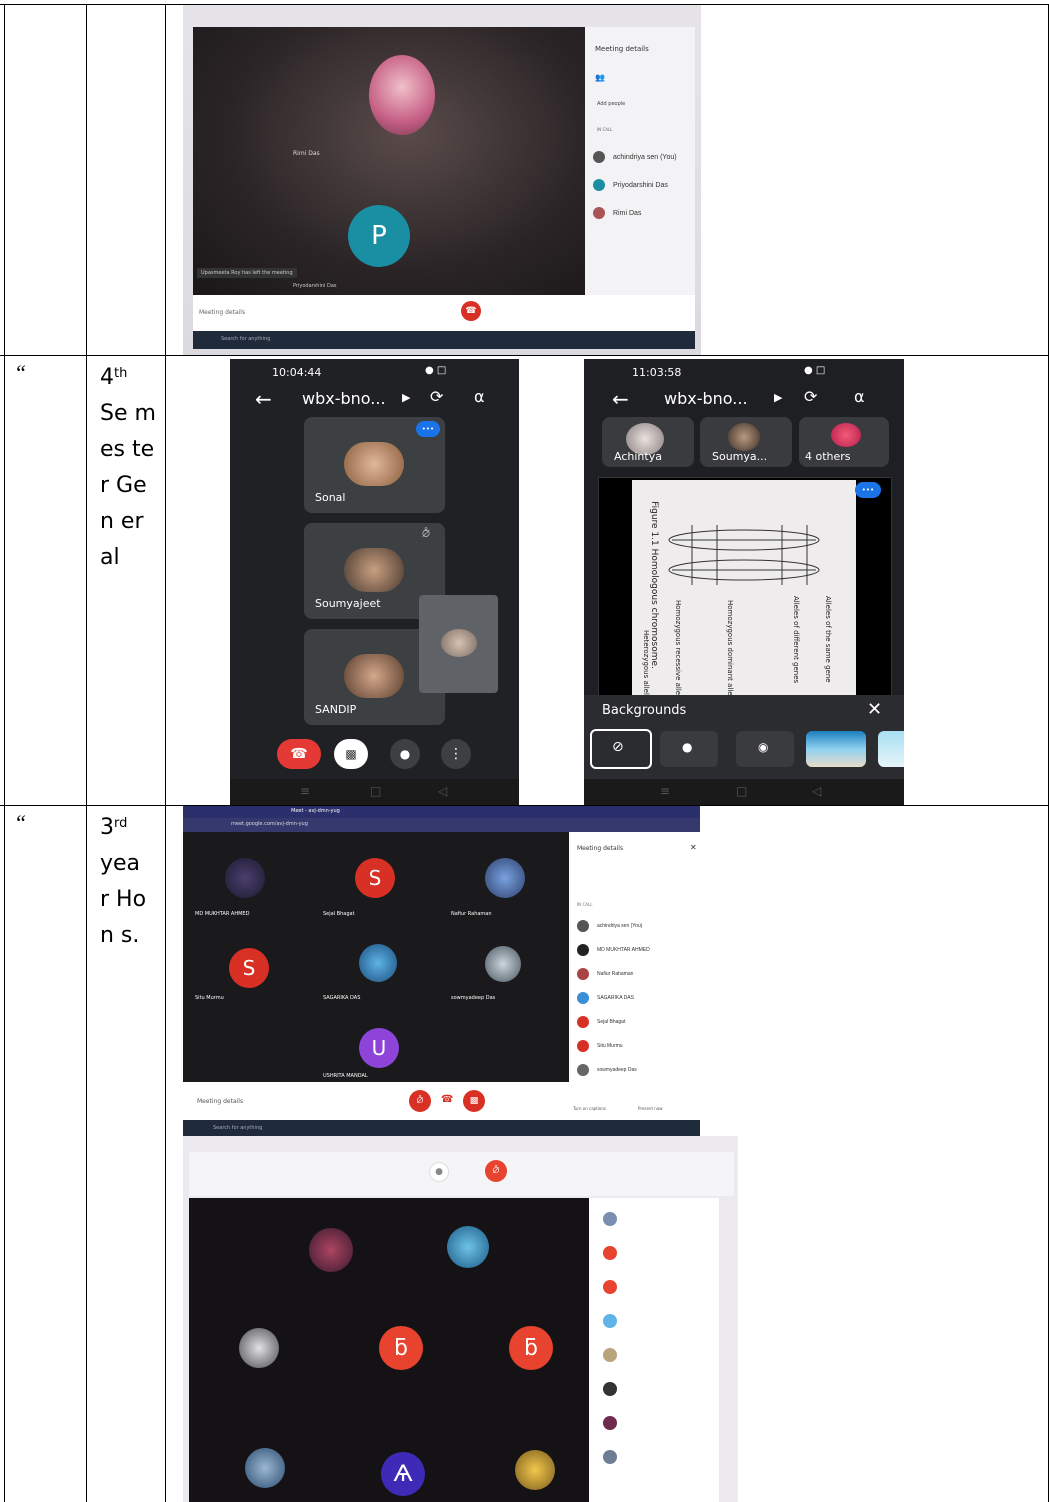 The height and width of the screenshot is (1502, 1049). Describe the element at coordinates (693, 847) in the screenshot. I see `panel-close-icon: ✕` at that location.